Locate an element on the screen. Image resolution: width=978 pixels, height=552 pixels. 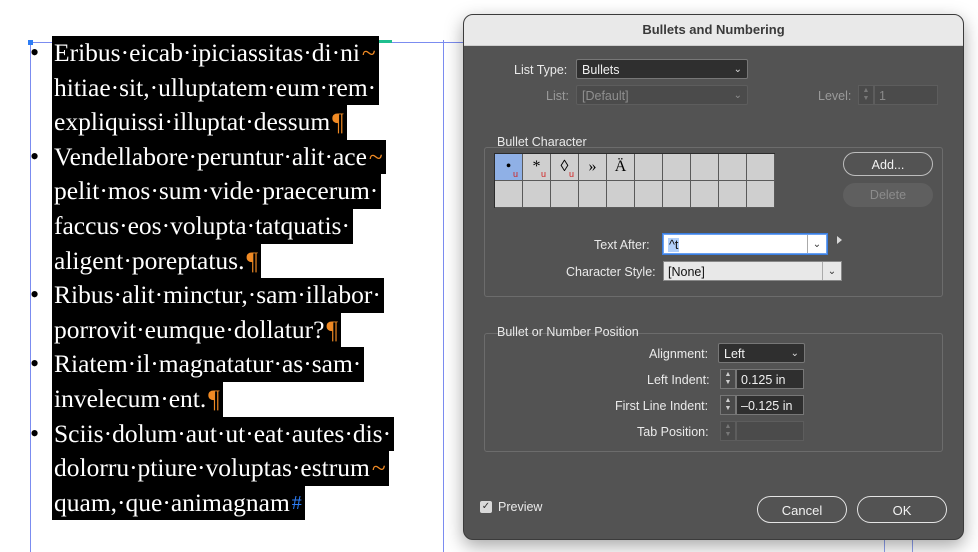
text-line: Sciis·dolum·aut·ut·eat·autes·dis· is located at coordinates (223, 434).